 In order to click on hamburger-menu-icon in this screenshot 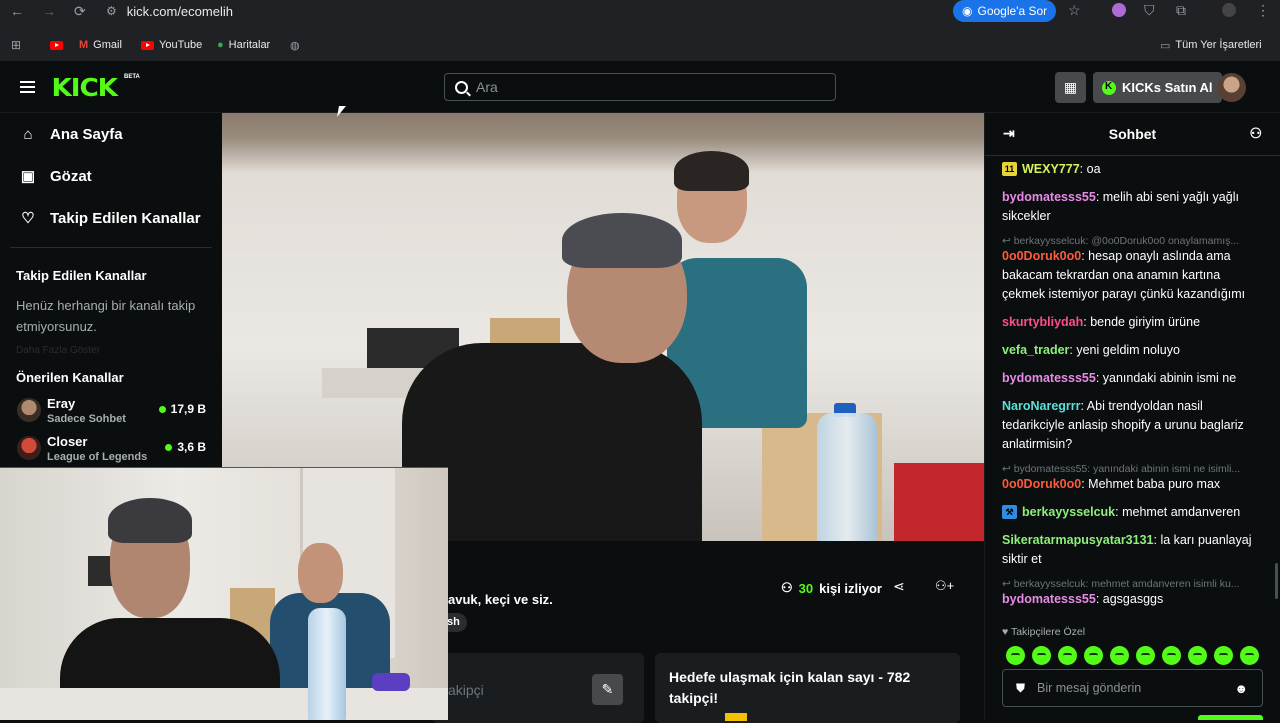, I will do `click(27, 87)`.